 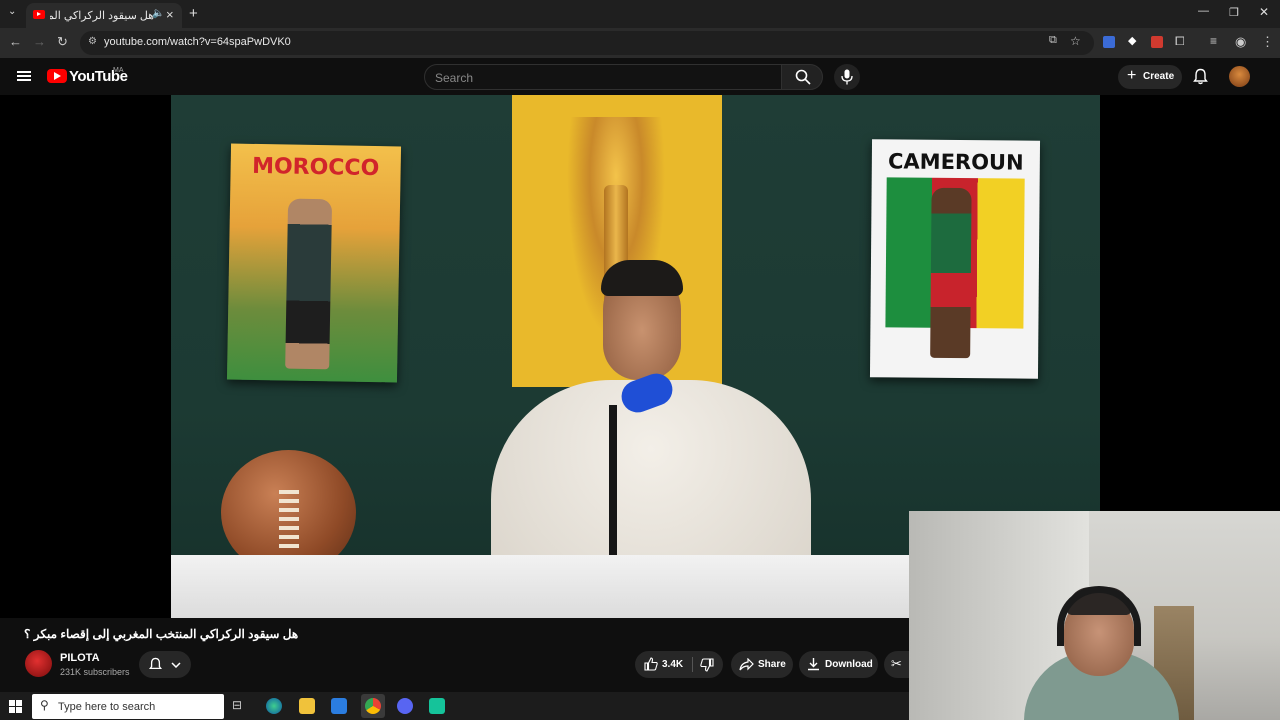 I want to click on clip-button: ✂, so click(x=896, y=664).